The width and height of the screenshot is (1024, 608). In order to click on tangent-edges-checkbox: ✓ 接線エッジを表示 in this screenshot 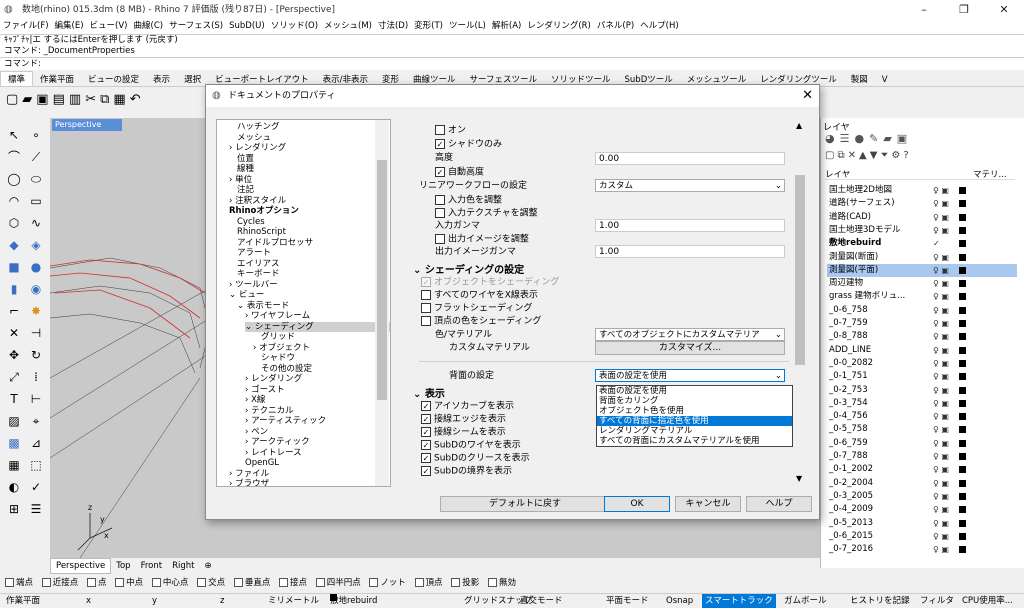, I will do `click(463, 420)`.